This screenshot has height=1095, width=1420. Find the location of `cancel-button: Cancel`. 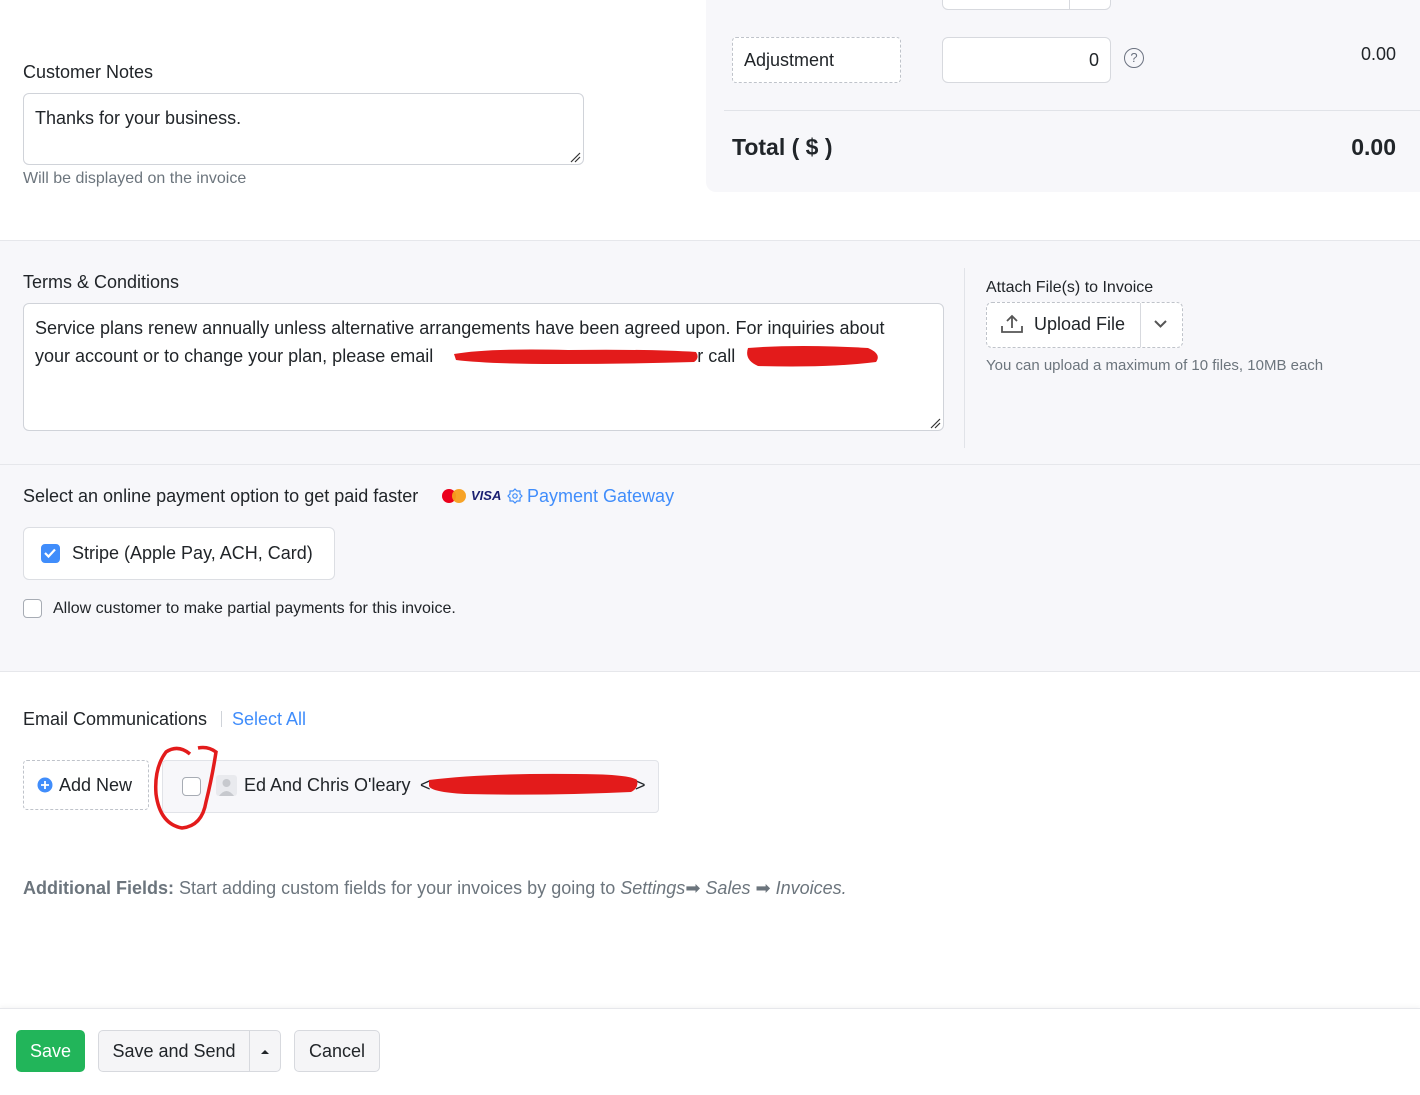

cancel-button: Cancel is located at coordinates (337, 1051).